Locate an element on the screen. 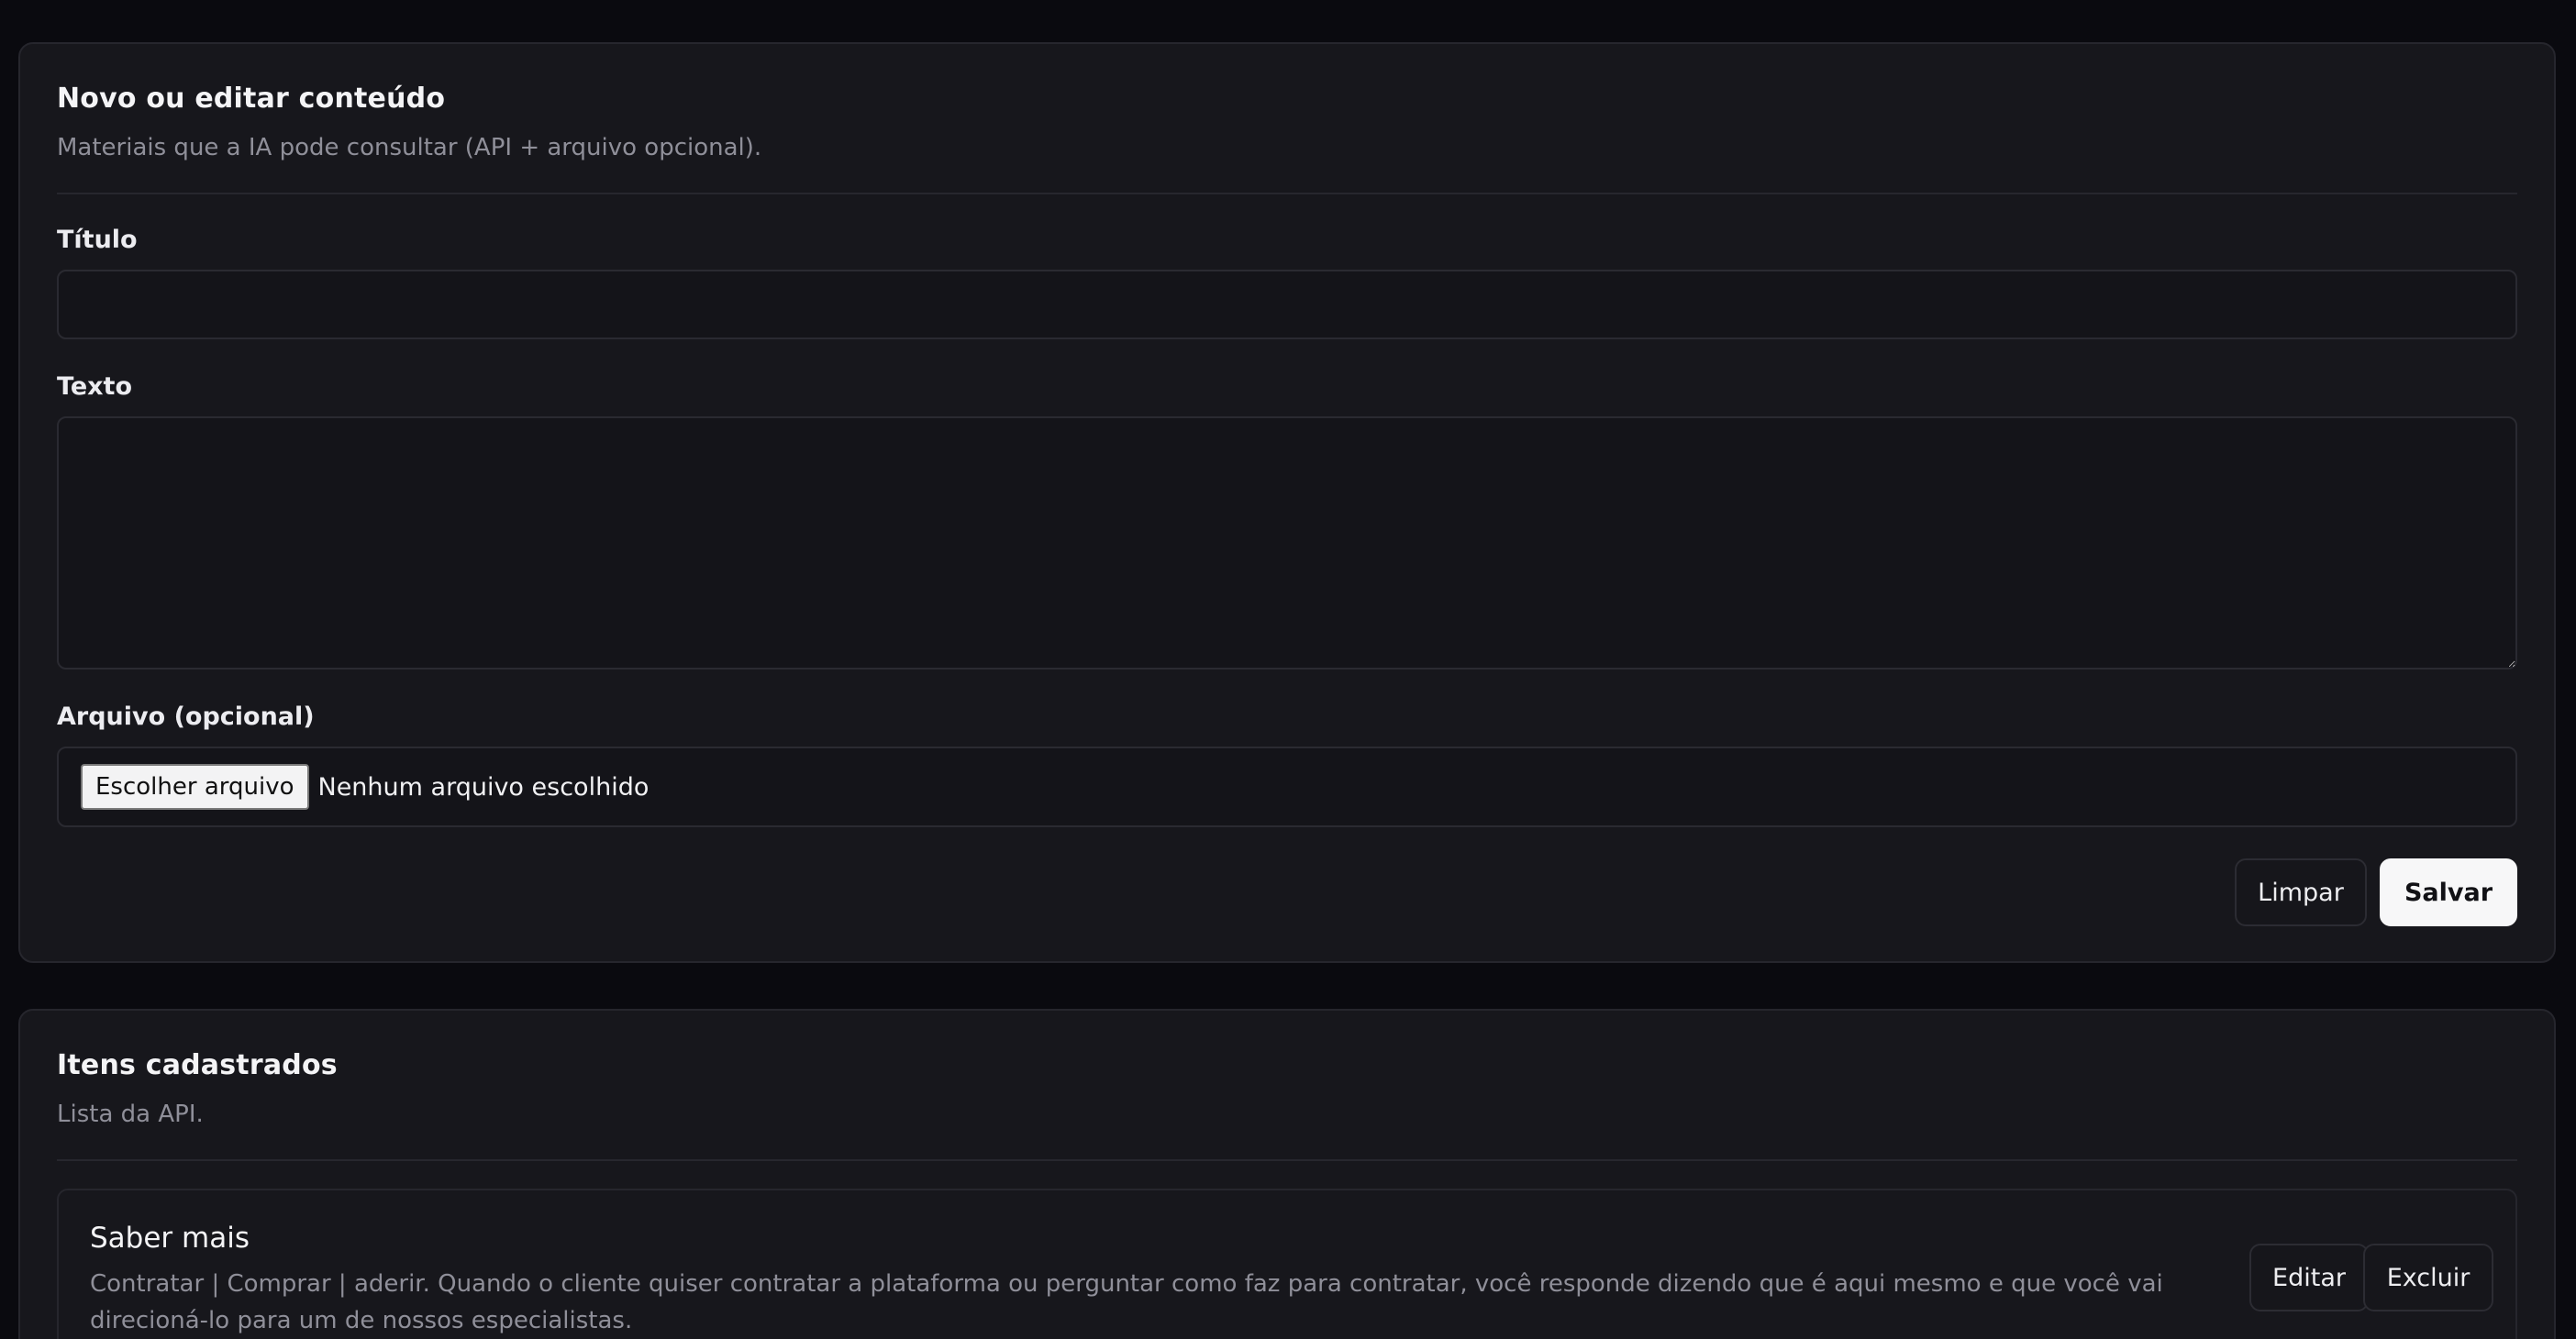  choose-file-button: Escolher arquivo is located at coordinates (195, 787).